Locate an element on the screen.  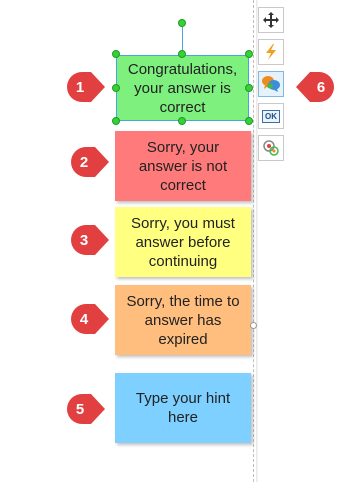
ok-button-tool: OK is located at coordinates (271, 116).